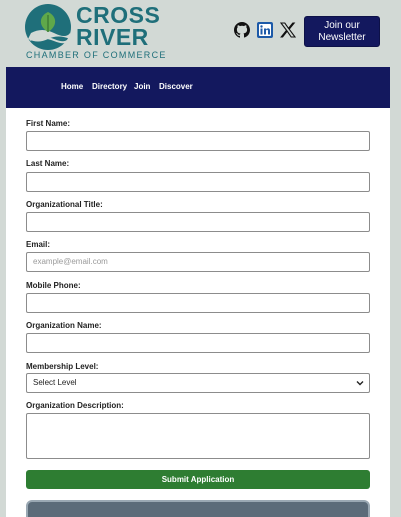 Image resolution: width=401 pixels, height=517 pixels. I want to click on membership-level-value: Select Level, so click(55, 382).